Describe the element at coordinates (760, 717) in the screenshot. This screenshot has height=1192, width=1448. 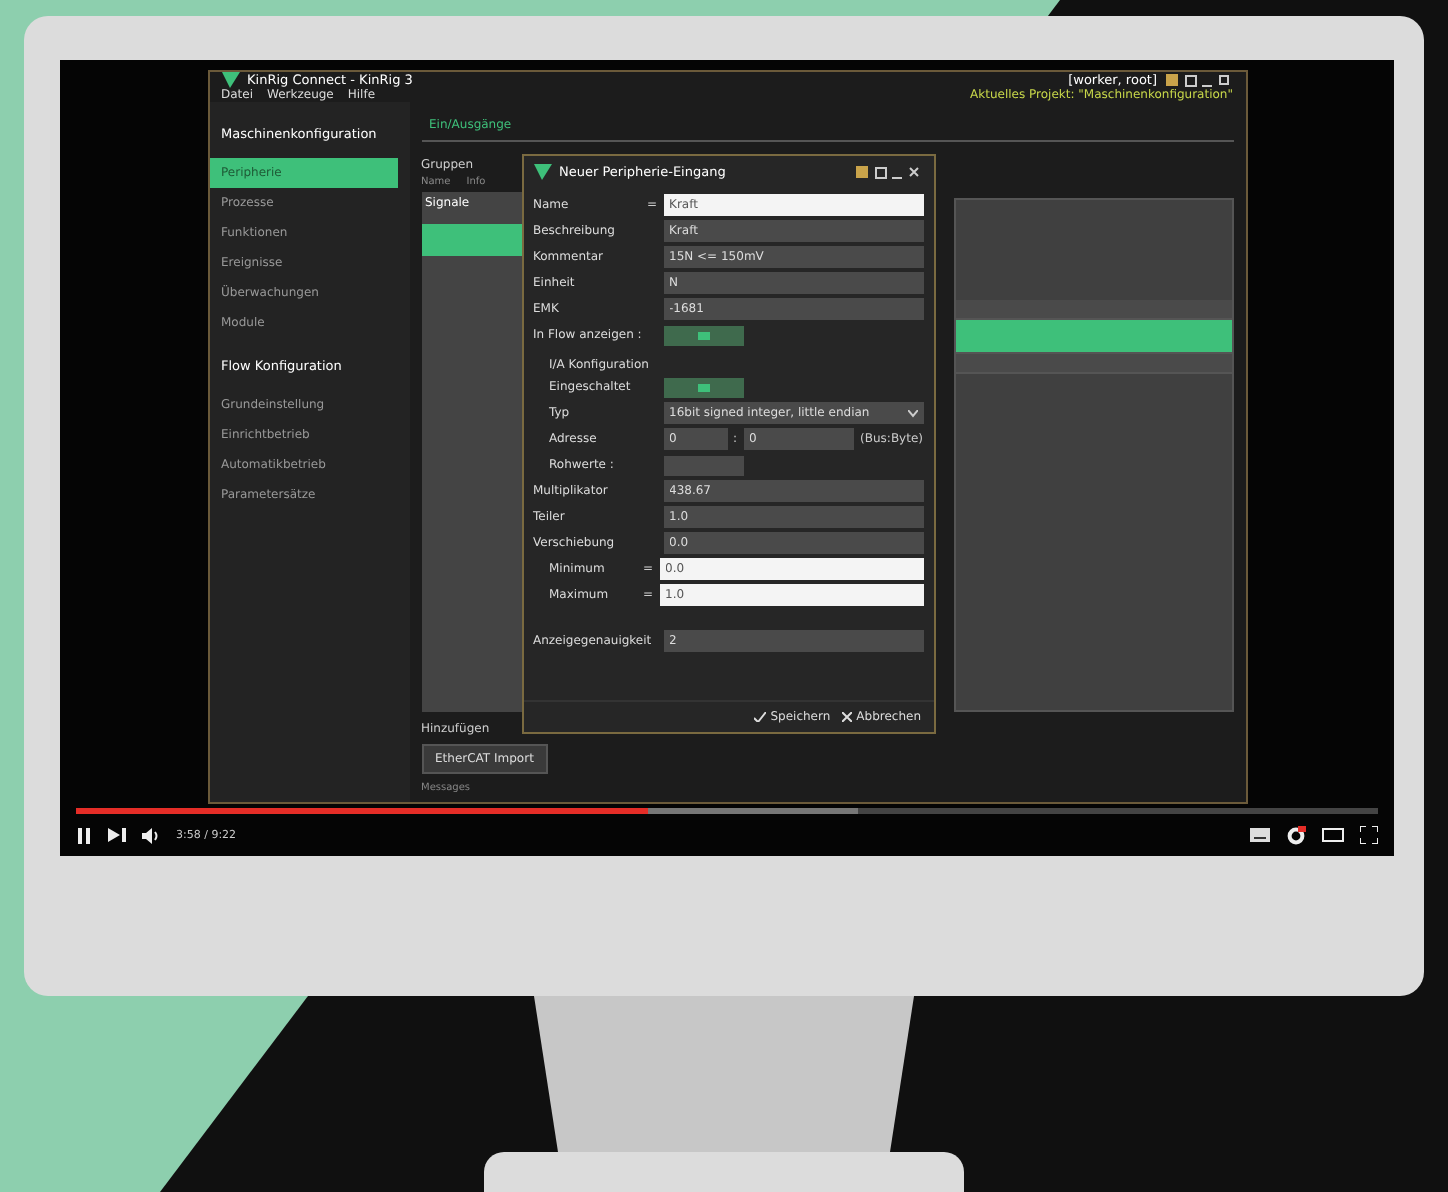
I see `check-icon` at that location.